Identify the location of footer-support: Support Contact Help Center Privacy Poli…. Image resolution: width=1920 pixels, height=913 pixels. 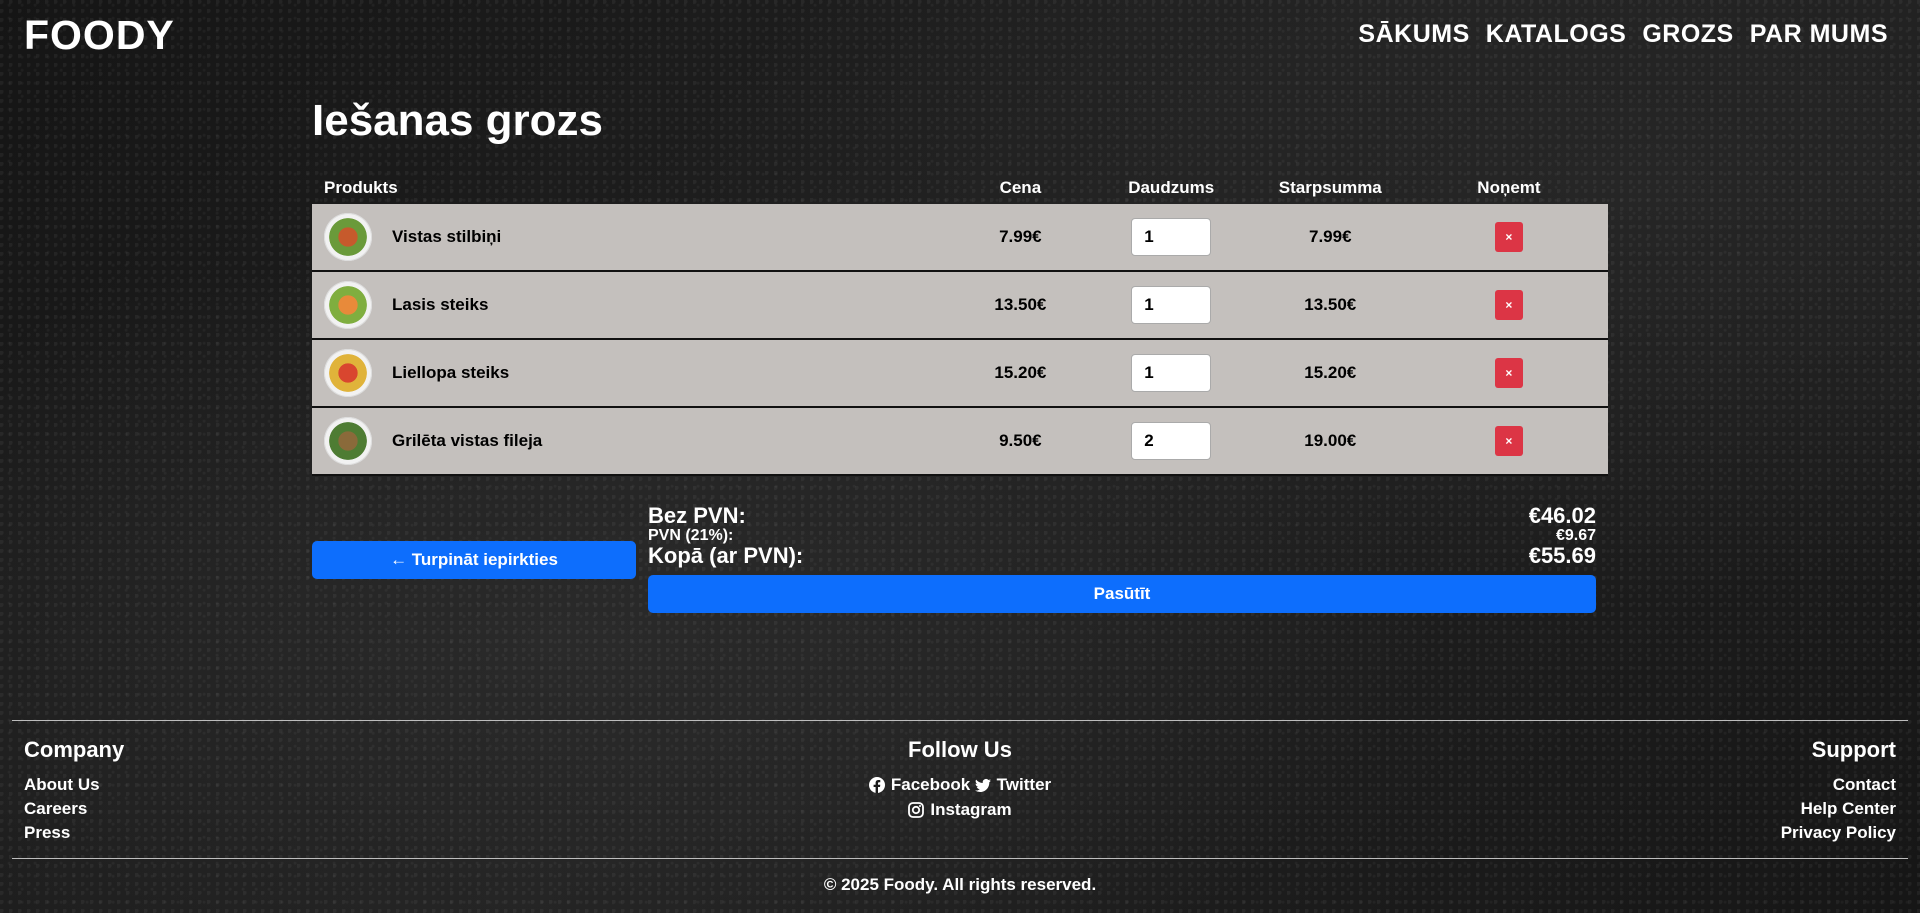
(1838, 791).